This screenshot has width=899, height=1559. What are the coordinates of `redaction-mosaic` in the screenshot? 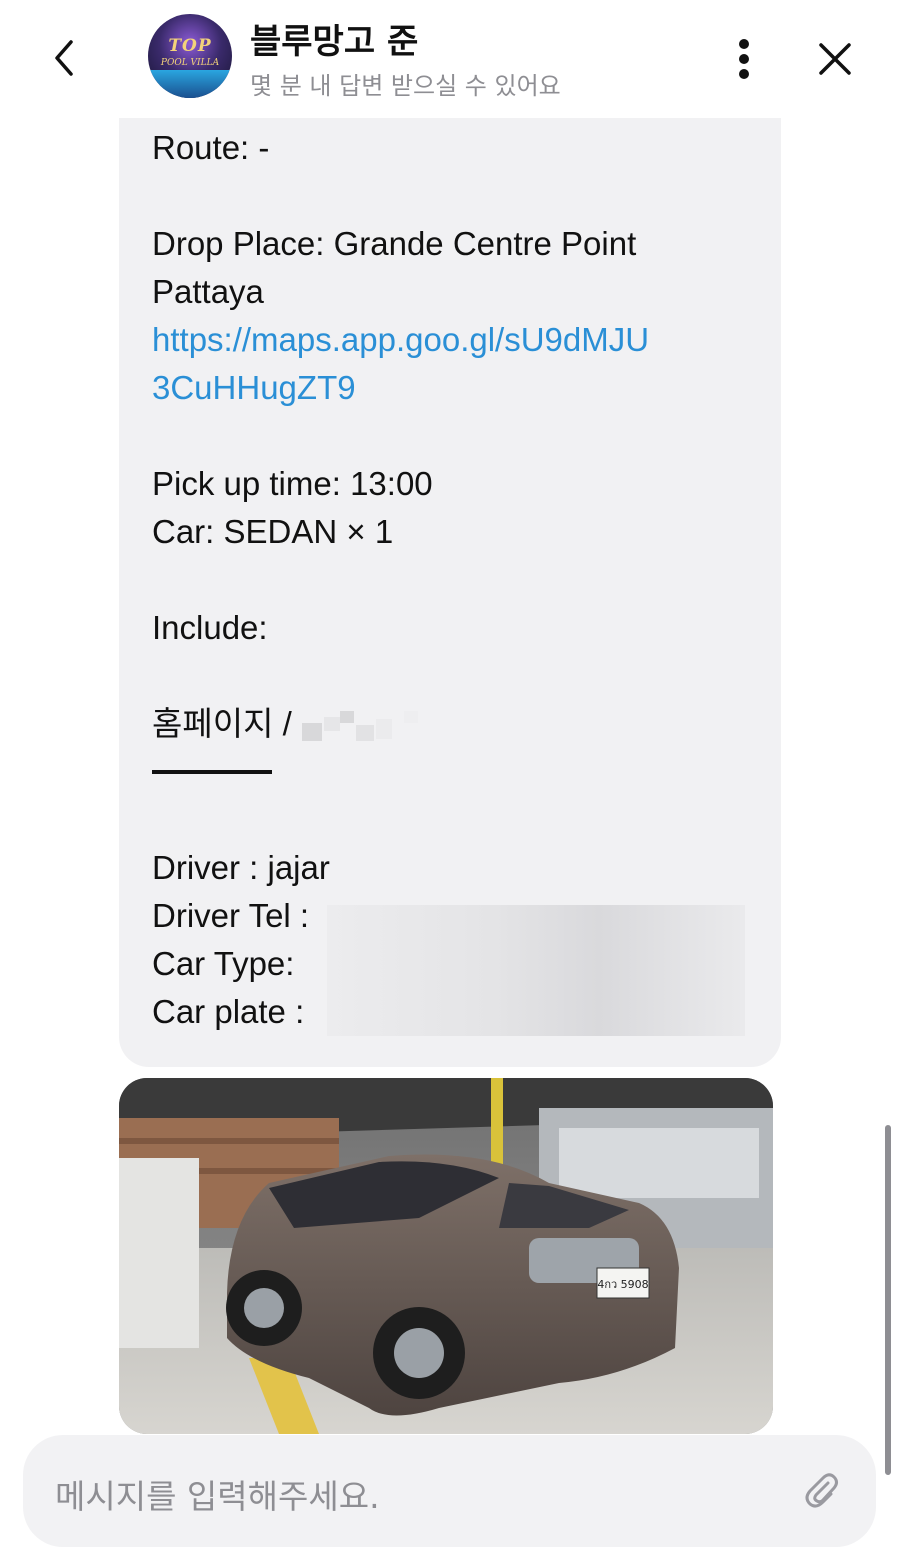 It's located at (360, 726).